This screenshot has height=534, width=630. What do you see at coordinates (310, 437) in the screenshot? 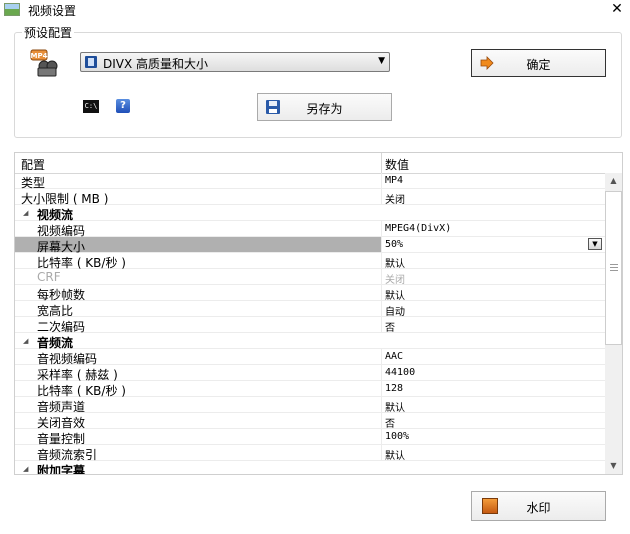
I see `grid-row: 音量控制 100%` at bounding box center [310, 437].